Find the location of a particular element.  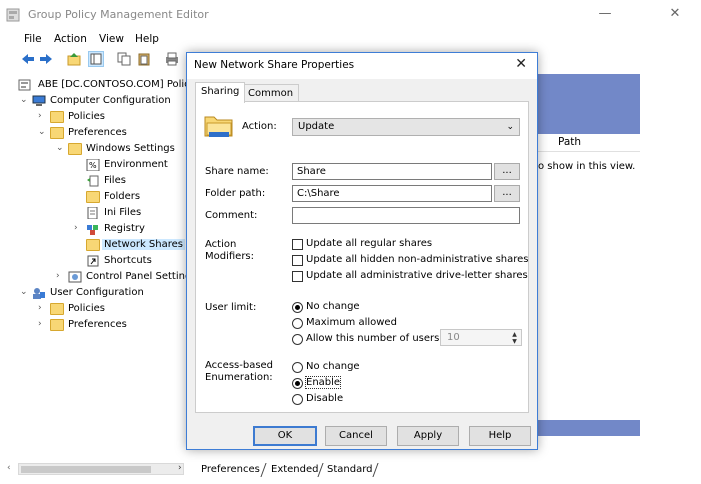

abe-no-change-radio is located at coordinates (297, 367).